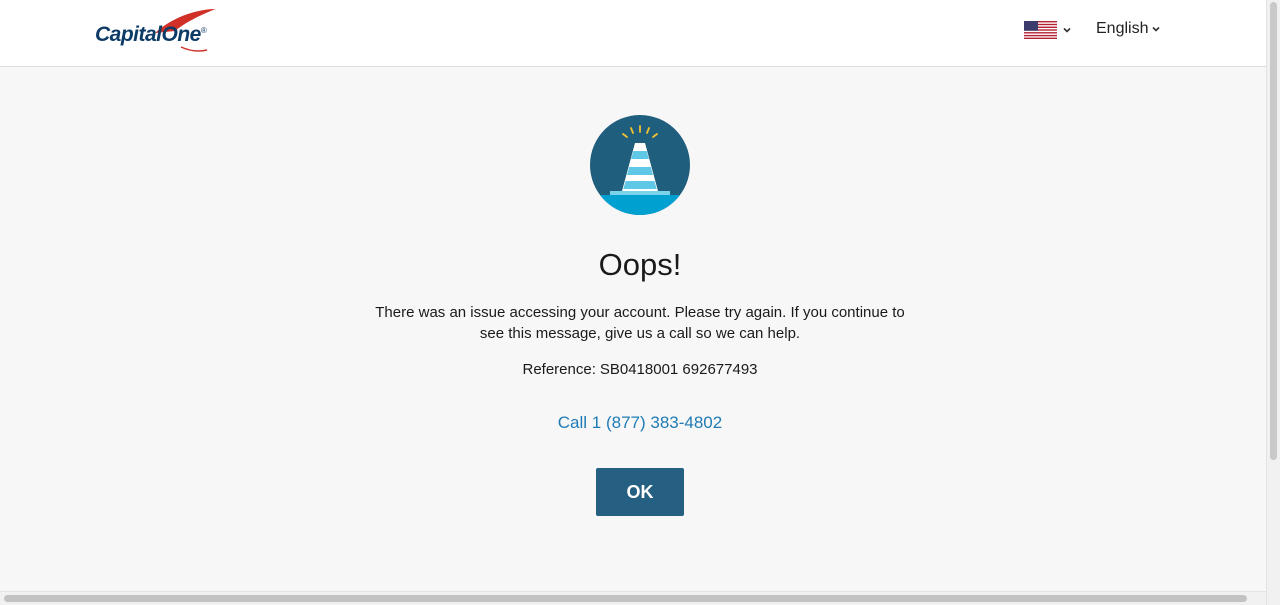  Describe the element at coordinates (633, 33) in the screenshot. I see `top-header: CapitalOne® English` at that location.